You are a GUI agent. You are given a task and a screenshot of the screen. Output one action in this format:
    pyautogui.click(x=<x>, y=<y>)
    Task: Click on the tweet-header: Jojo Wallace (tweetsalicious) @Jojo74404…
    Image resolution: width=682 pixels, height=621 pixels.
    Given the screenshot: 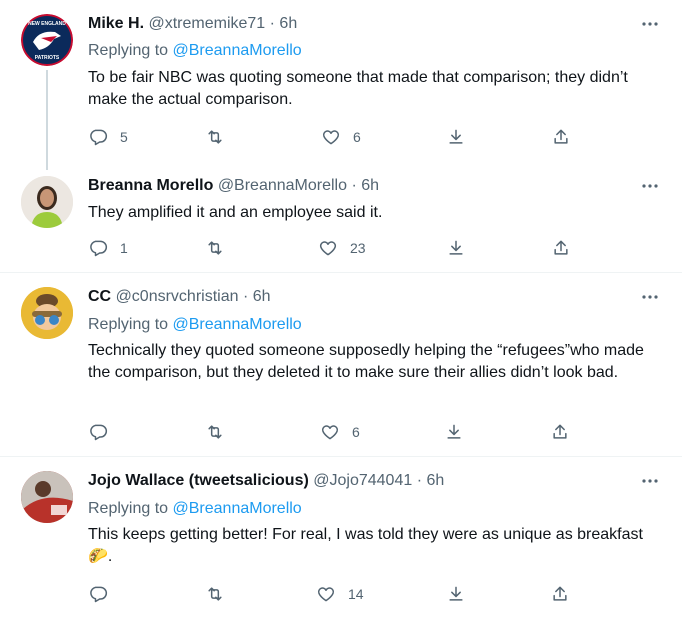 What is the action you would take?
    pyautogui.click(x=266, y=481)
    